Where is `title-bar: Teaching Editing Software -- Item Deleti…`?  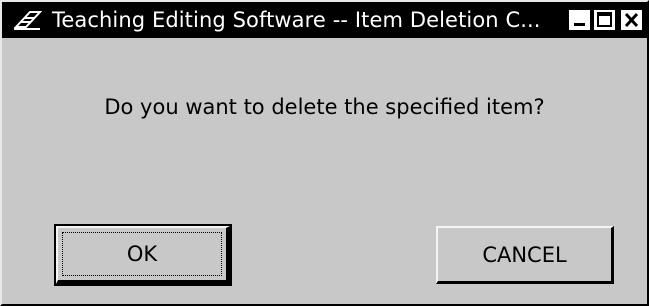 title-bar: Teaching Editing Software -- Item Deleti… is located at coordinates (324, 20).